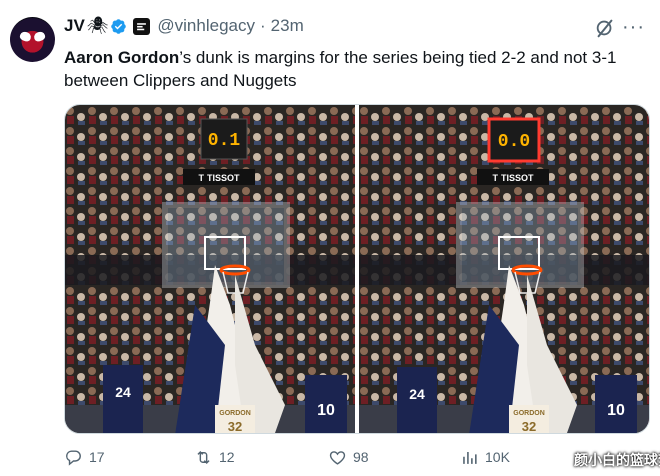 The image size is (660, 476). Describe the element at coordinates (337, 457) in the screenshot. I see `heart-icon` at that location.